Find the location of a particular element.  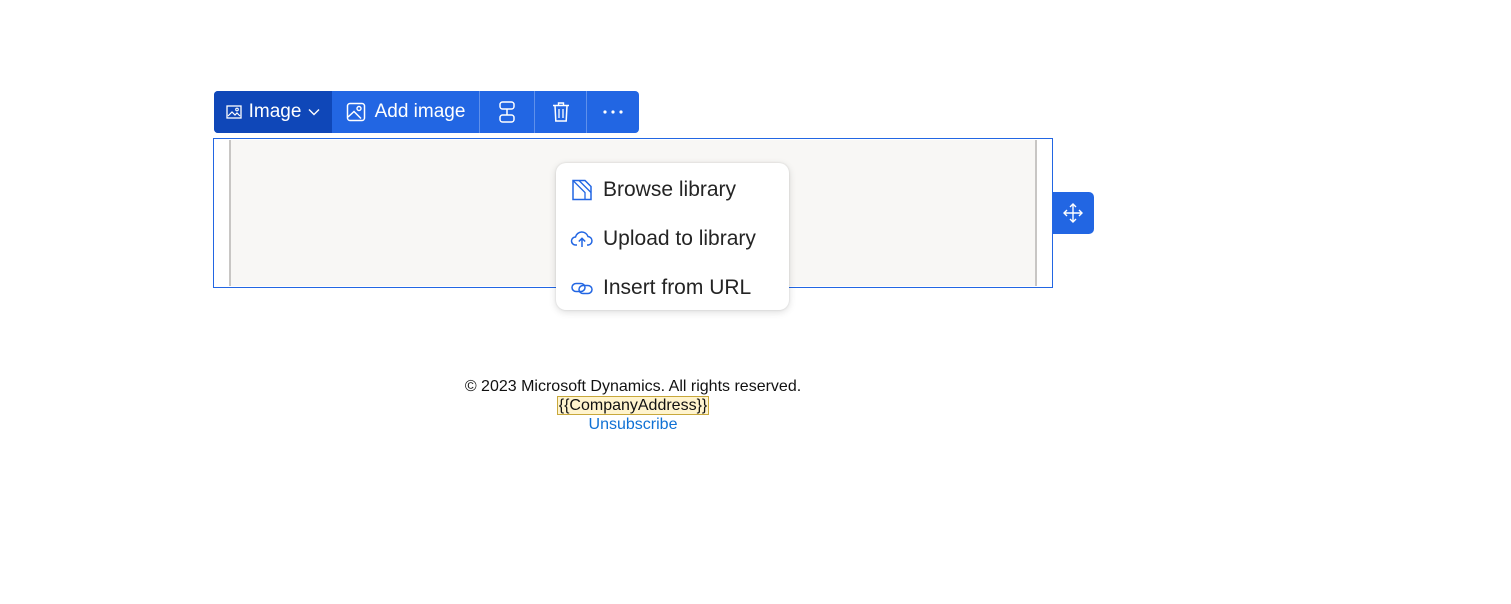

move-icon is located at coordinates (1073, 213).